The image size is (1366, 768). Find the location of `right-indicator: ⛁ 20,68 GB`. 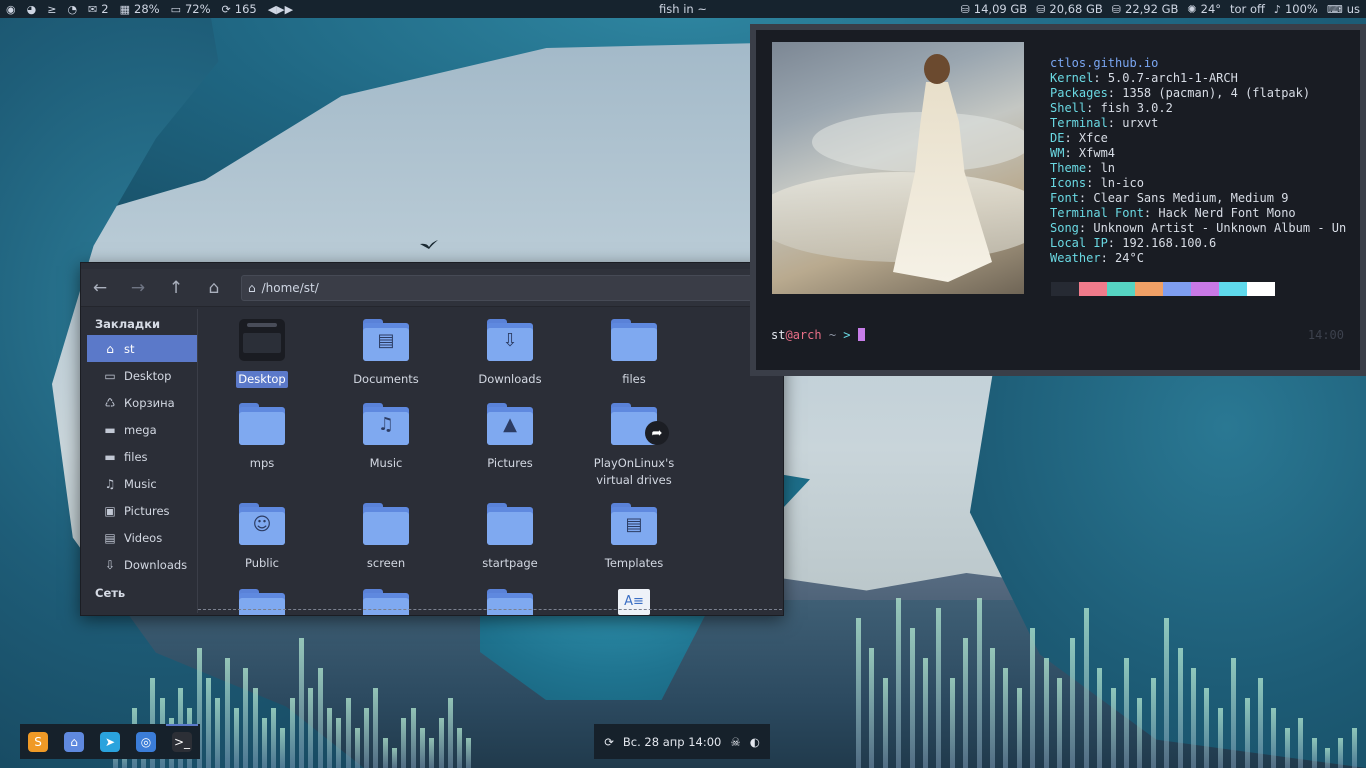

right-indicator: ⛁ 20,68 GB is located at coordinates (1069, 9).